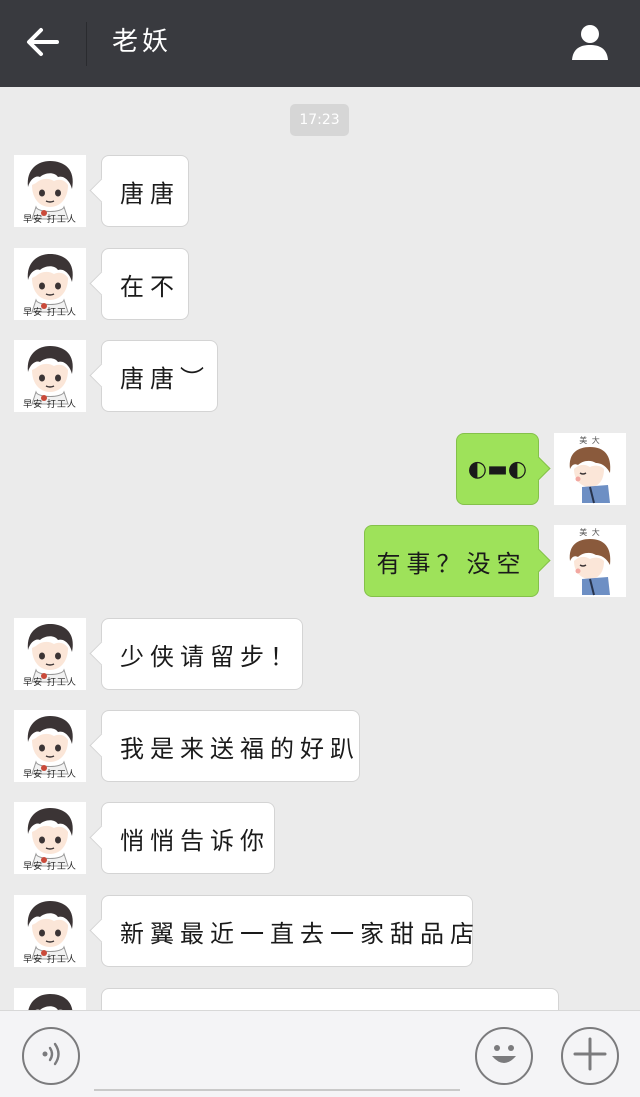 This screenshot has width=640, height=1097. I want to click on person-icon, so click(590, 44).